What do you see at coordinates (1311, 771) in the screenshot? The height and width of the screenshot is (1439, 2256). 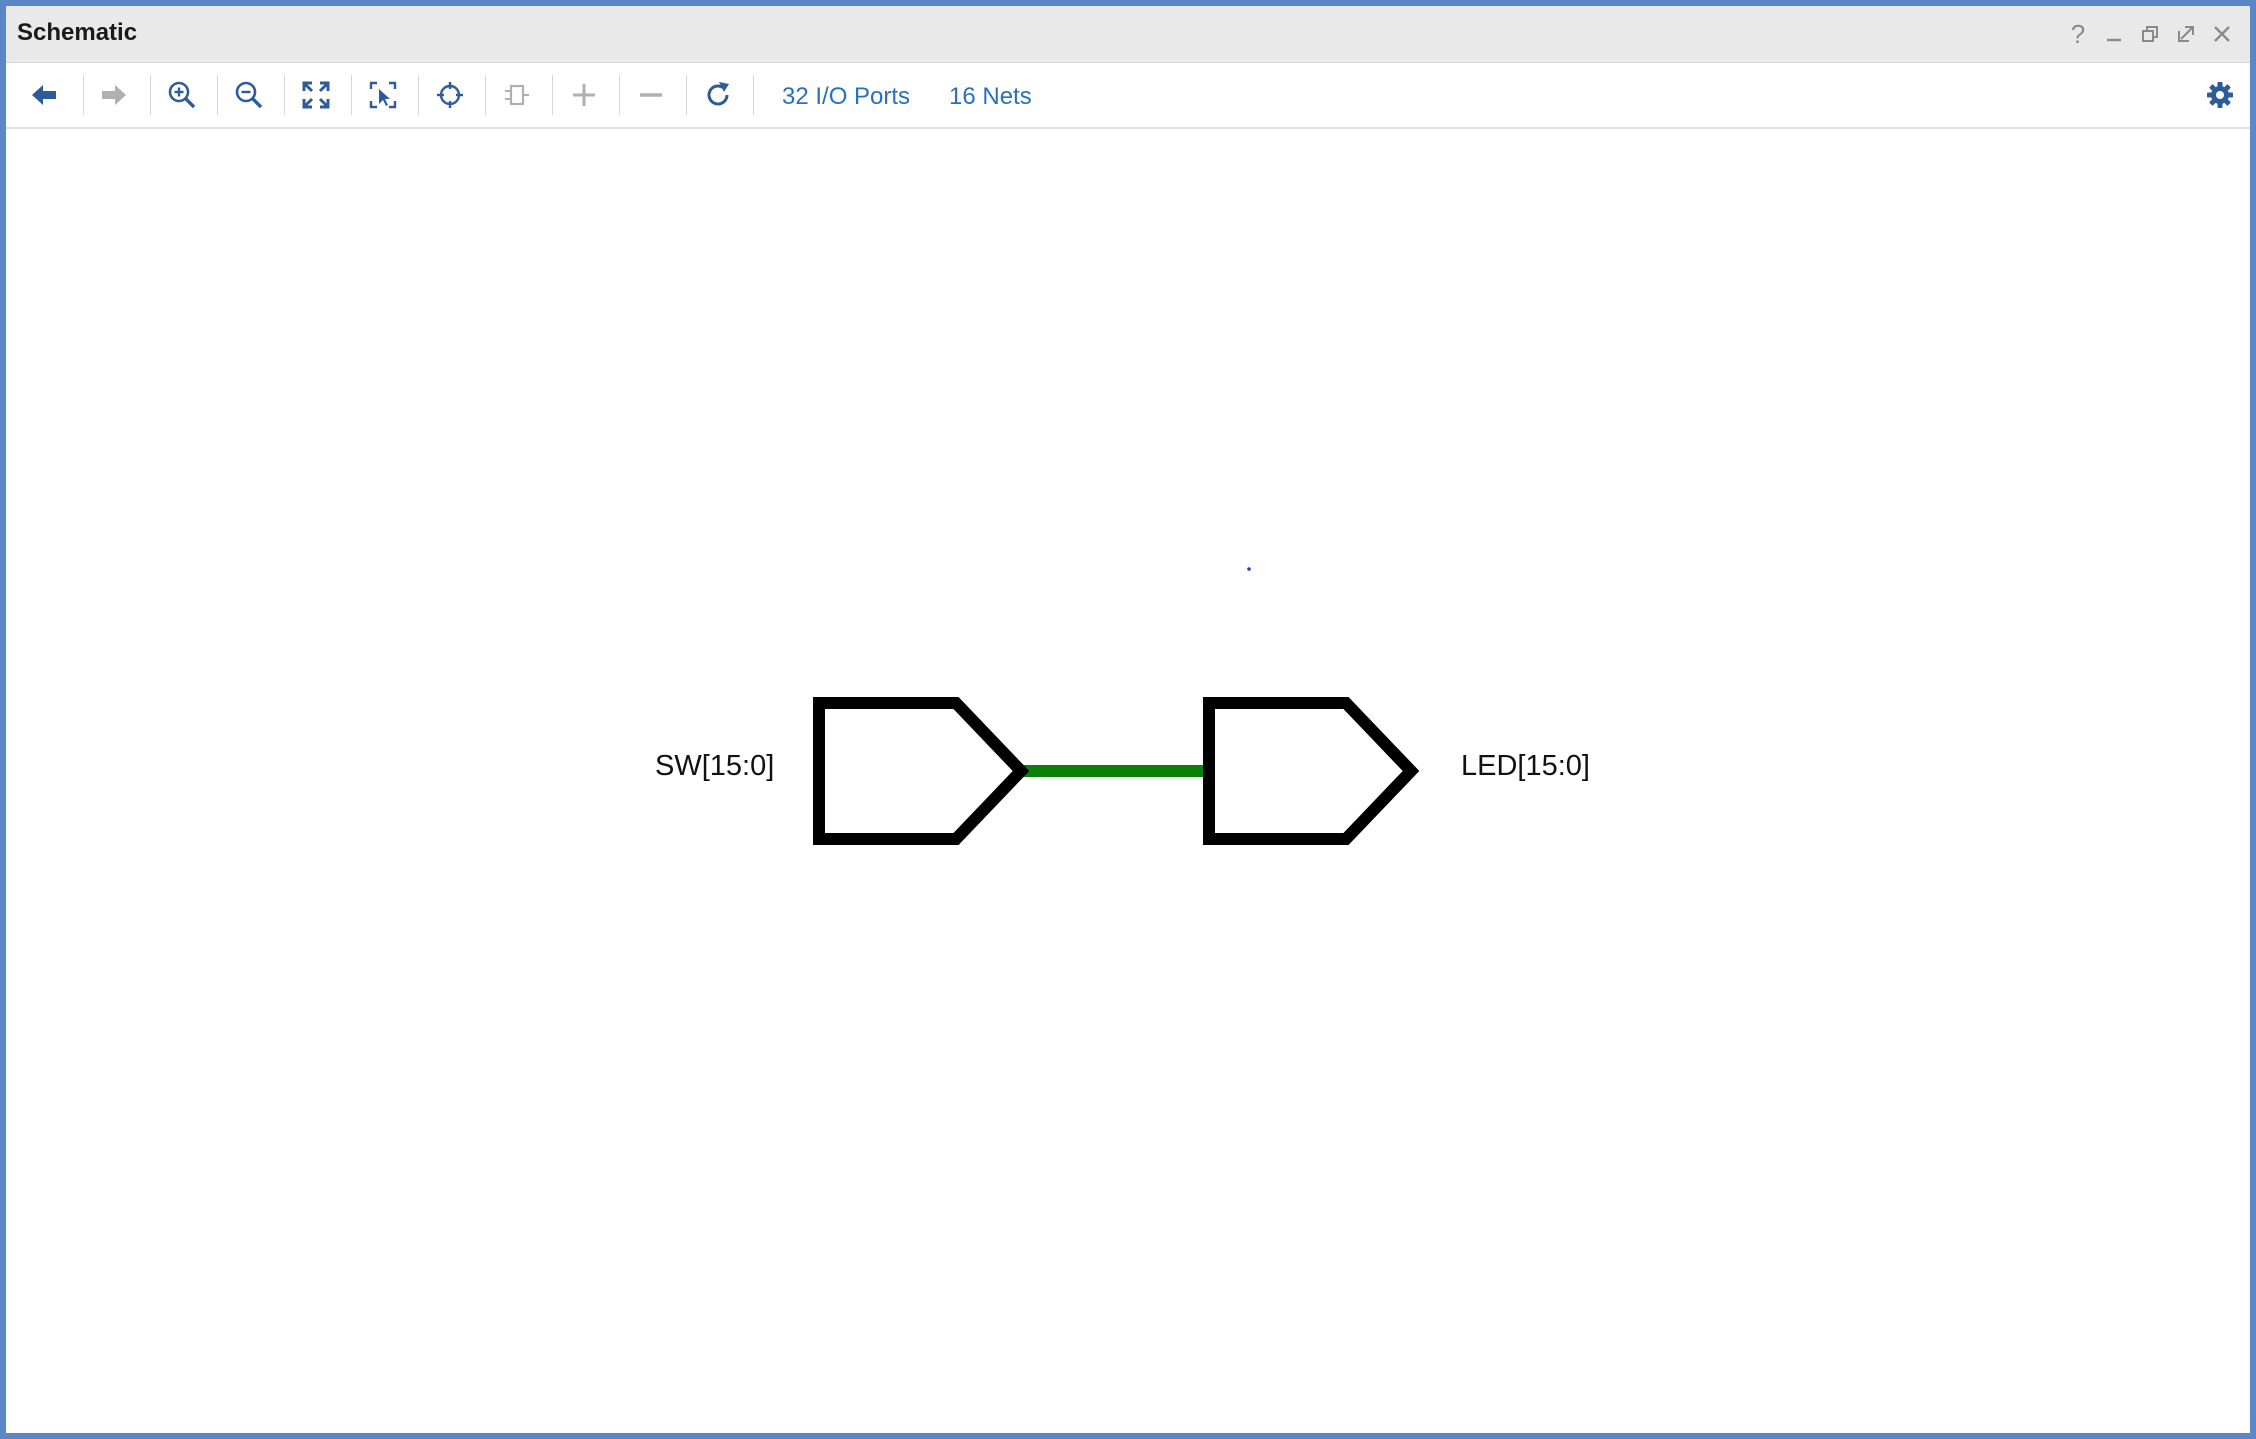 I see `output-port-symbol` at bounding box center [1311, 771].